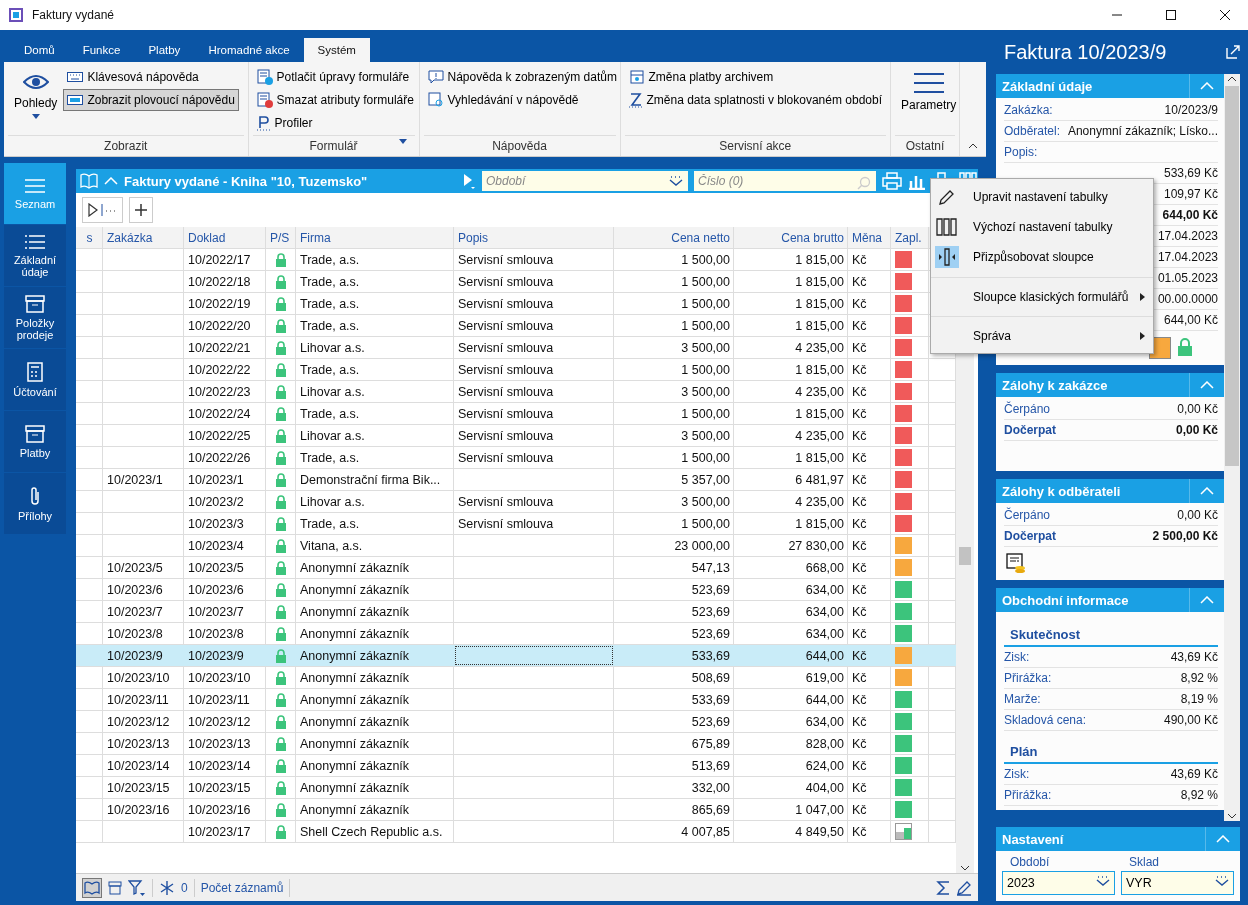 The image size is (1248, 905). What do you see at coordinates (824, 700) in the screenshot?
I see `table-cell-text: 644,00` at bounding box center [824, 700].